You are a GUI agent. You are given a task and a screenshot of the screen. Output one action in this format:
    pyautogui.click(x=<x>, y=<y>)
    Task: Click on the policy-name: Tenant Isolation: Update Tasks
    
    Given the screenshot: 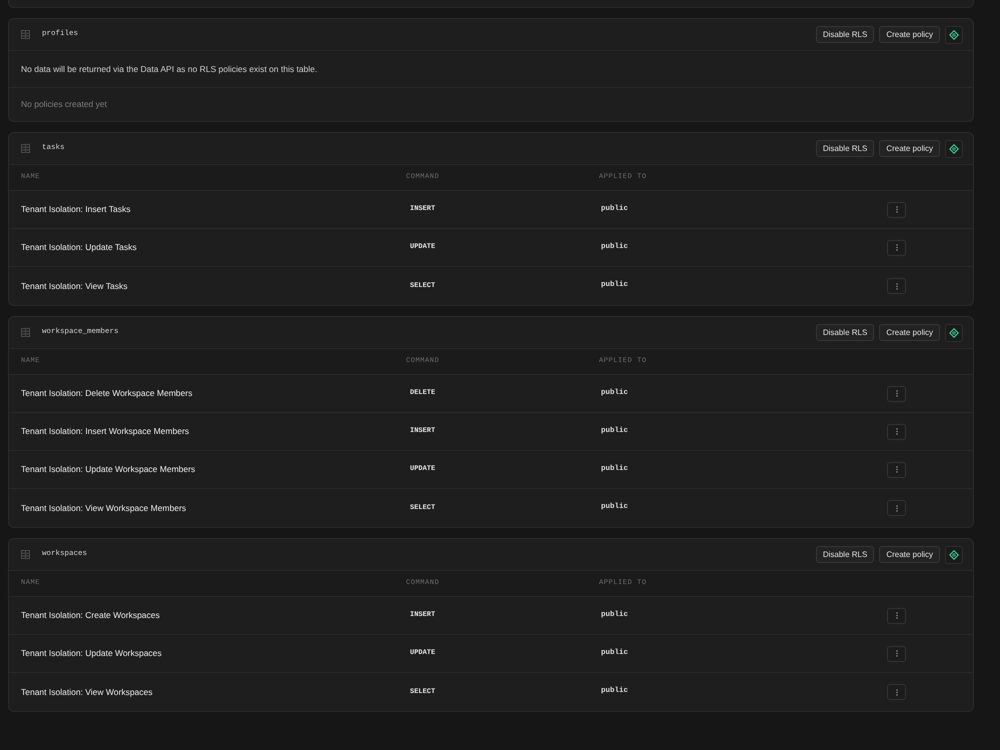 What is the action you would take?
    pyautogui.click(x=79, y=247)
    